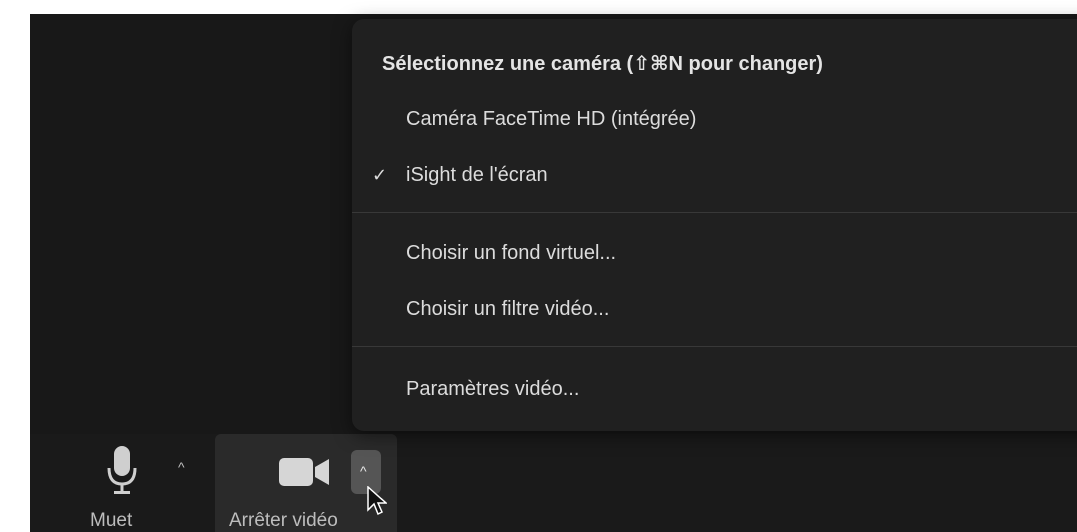  Describe the element at coordinates (377, 503) in the screenshot. I see `mouse-cursor-icon` at that location.